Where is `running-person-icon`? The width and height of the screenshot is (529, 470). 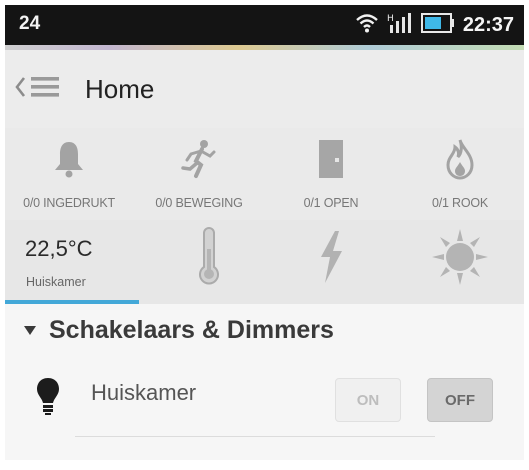
running-person-icon is located at coordinates (199, 159).